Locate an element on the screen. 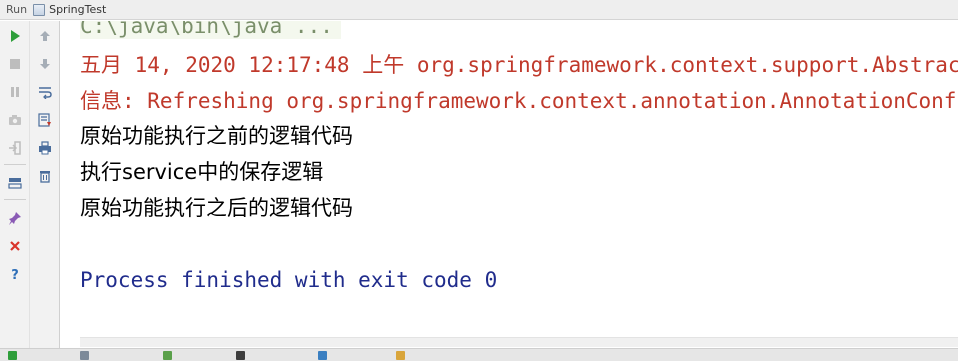 The width and height of the screenshot is (958, 361). tool-window-button-messages is located at coordinates (400, 356).